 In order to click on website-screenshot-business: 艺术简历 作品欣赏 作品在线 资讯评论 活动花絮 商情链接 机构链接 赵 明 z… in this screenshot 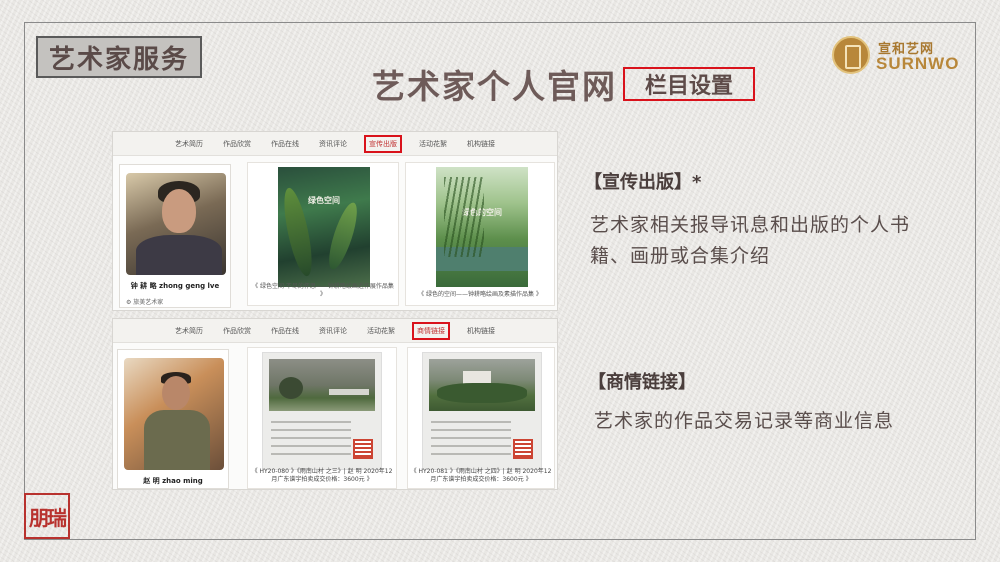, I will do `click(335, 404)`.